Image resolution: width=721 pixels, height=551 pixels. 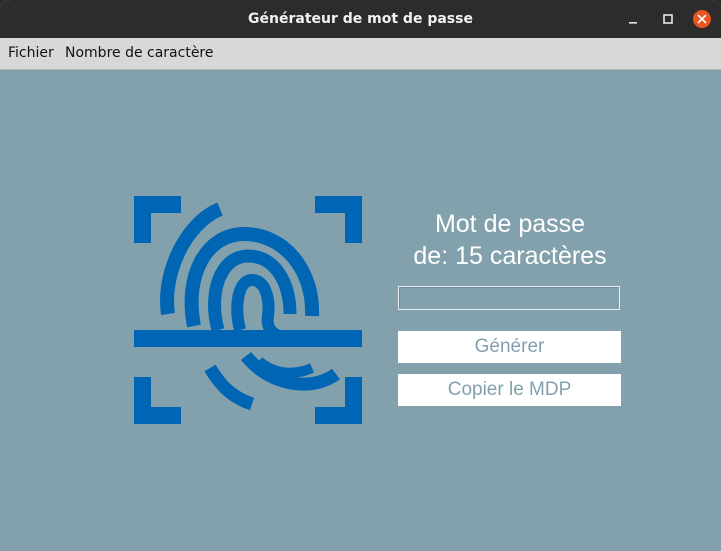 What do you see at coordinates (633, 23) in the screenshot?
I see `minimize-icon` at bounding box center [633, 23].